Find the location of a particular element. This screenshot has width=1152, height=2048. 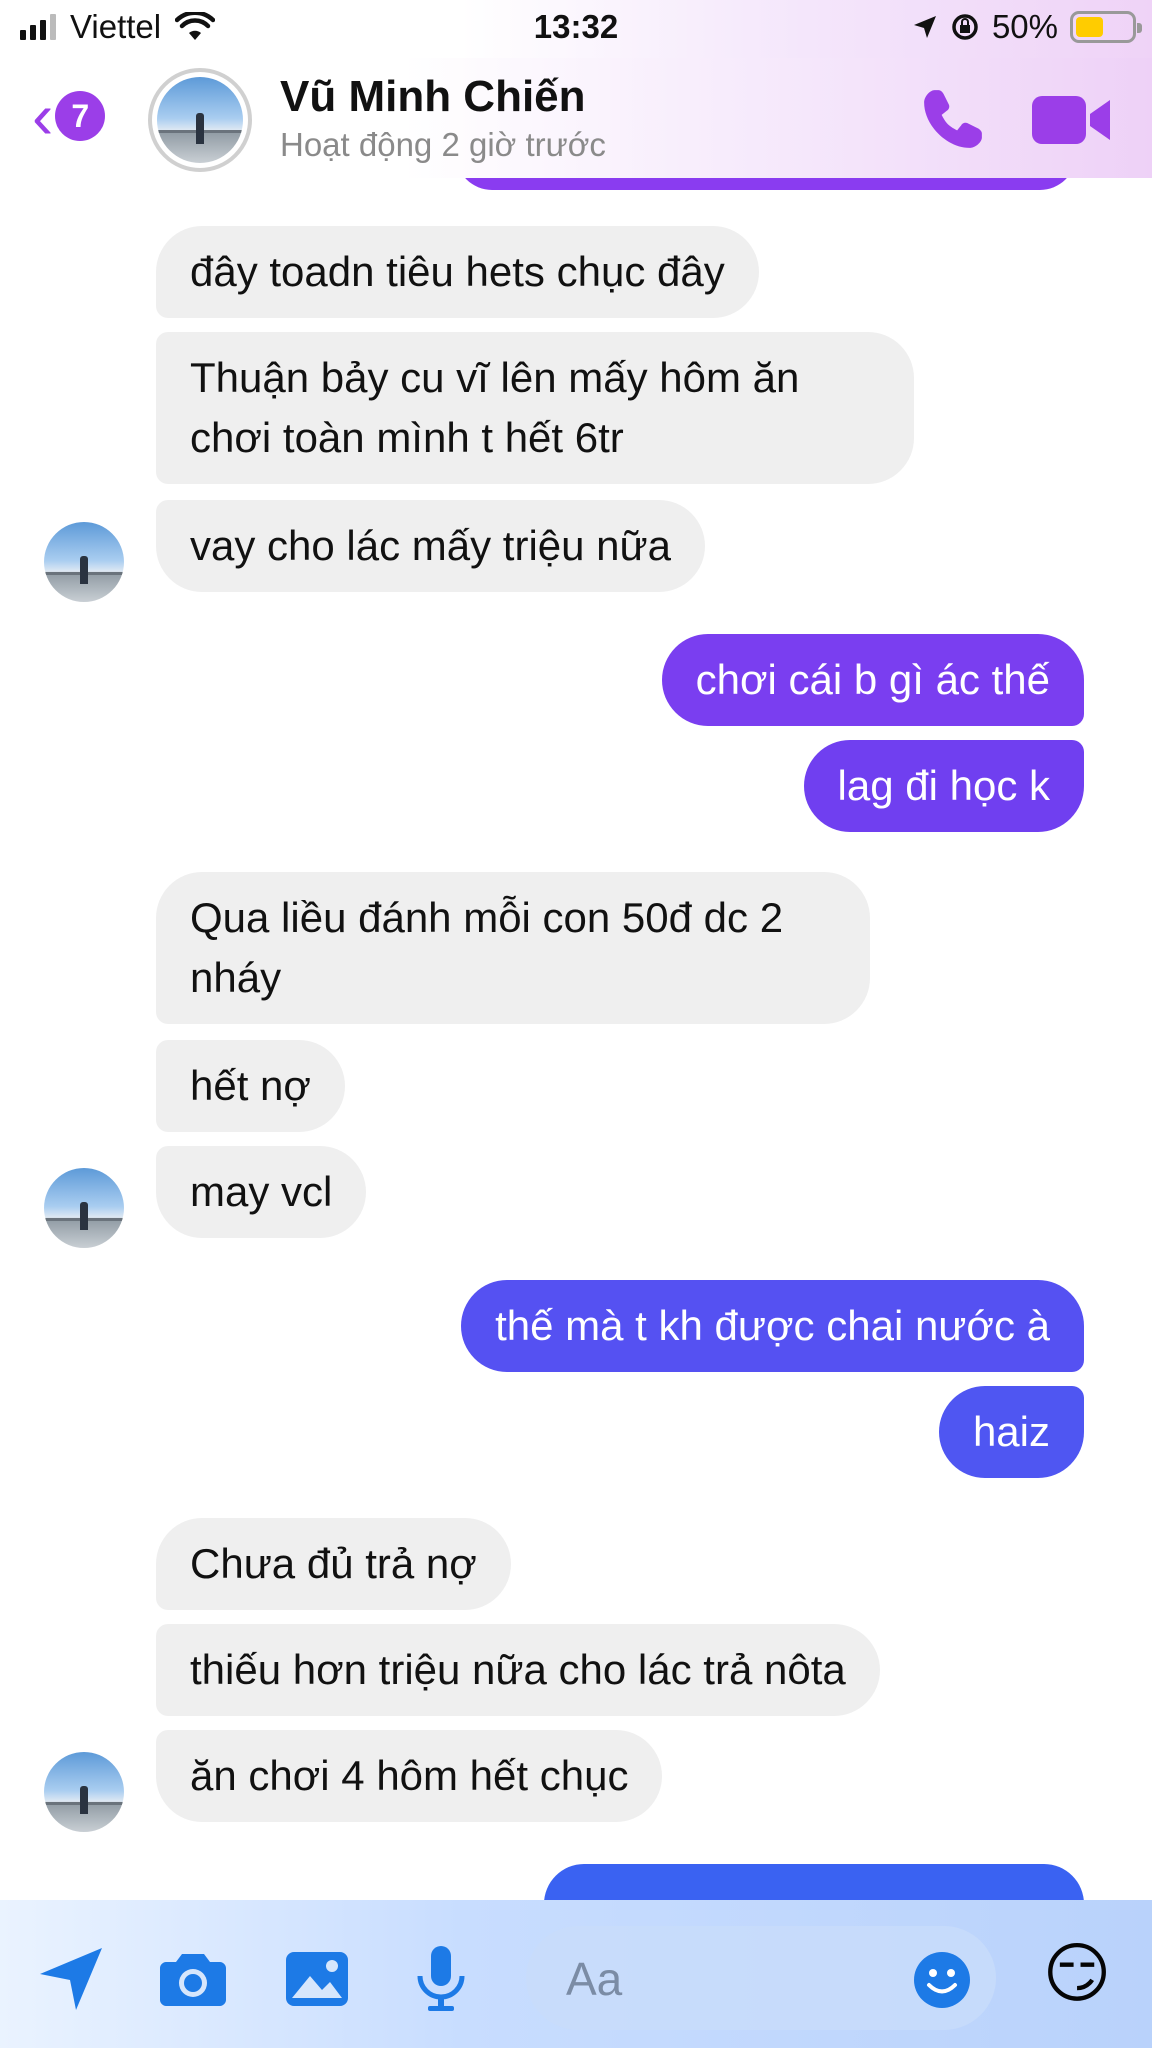

microphone-icon is located at coordinates (441, 1979).